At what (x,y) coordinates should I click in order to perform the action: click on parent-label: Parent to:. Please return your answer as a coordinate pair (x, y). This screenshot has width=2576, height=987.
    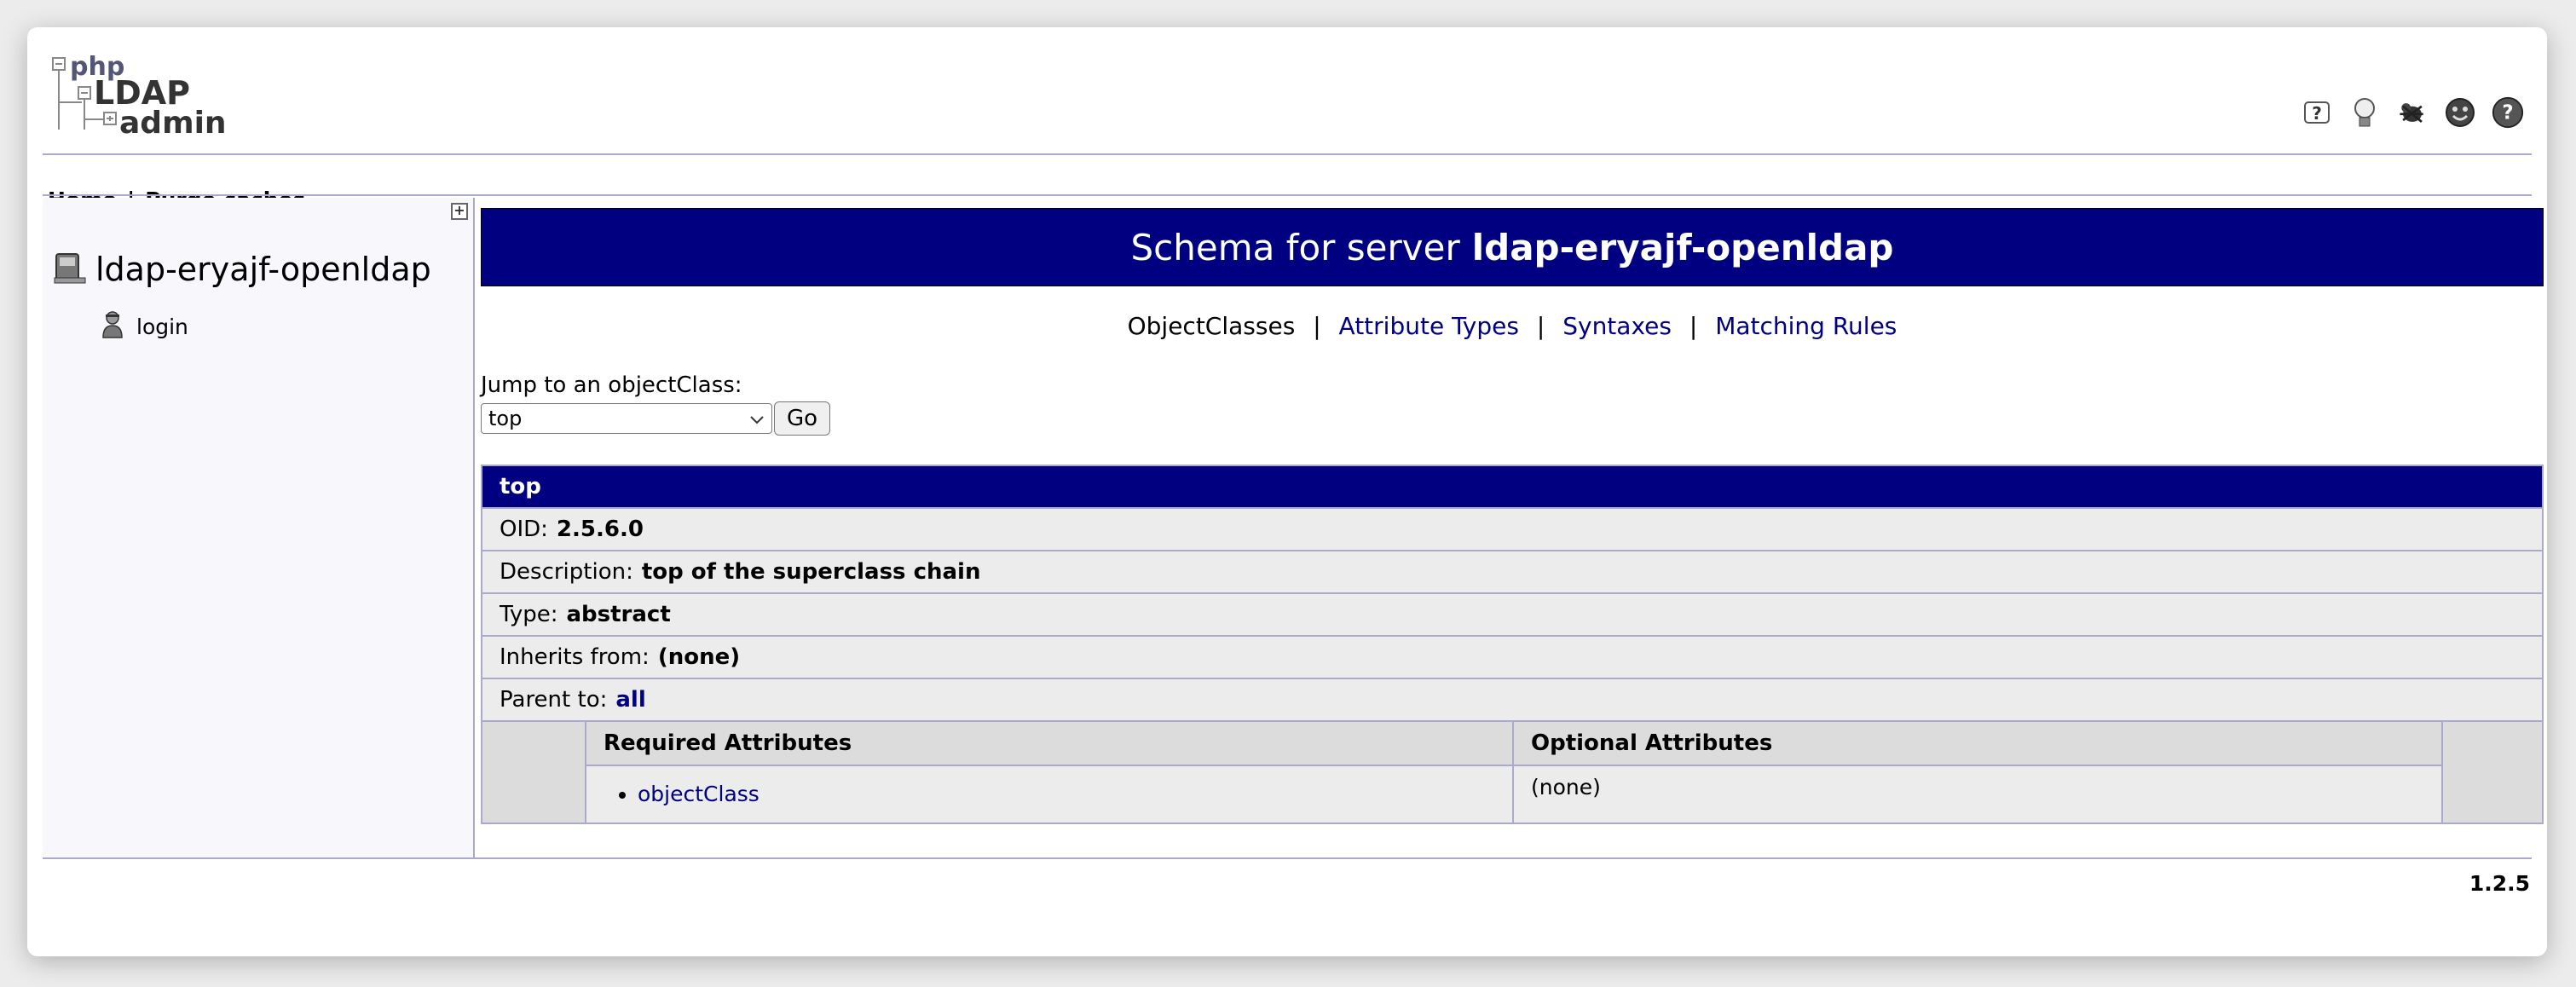
    Looking at the image, I should click on (554, 700).